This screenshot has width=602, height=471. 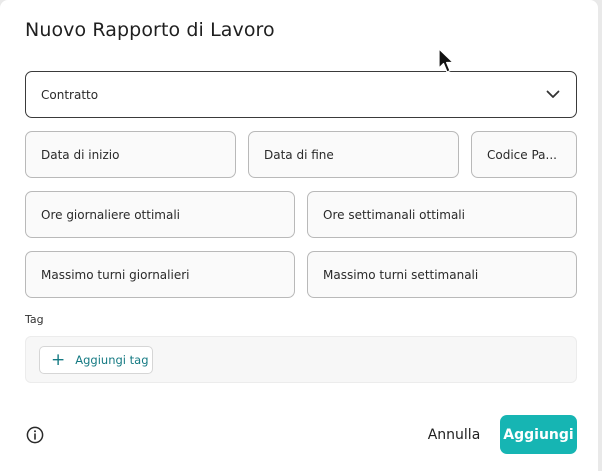 I want to click on start-date-field: Data di inizio, so click(x=130, y=154).